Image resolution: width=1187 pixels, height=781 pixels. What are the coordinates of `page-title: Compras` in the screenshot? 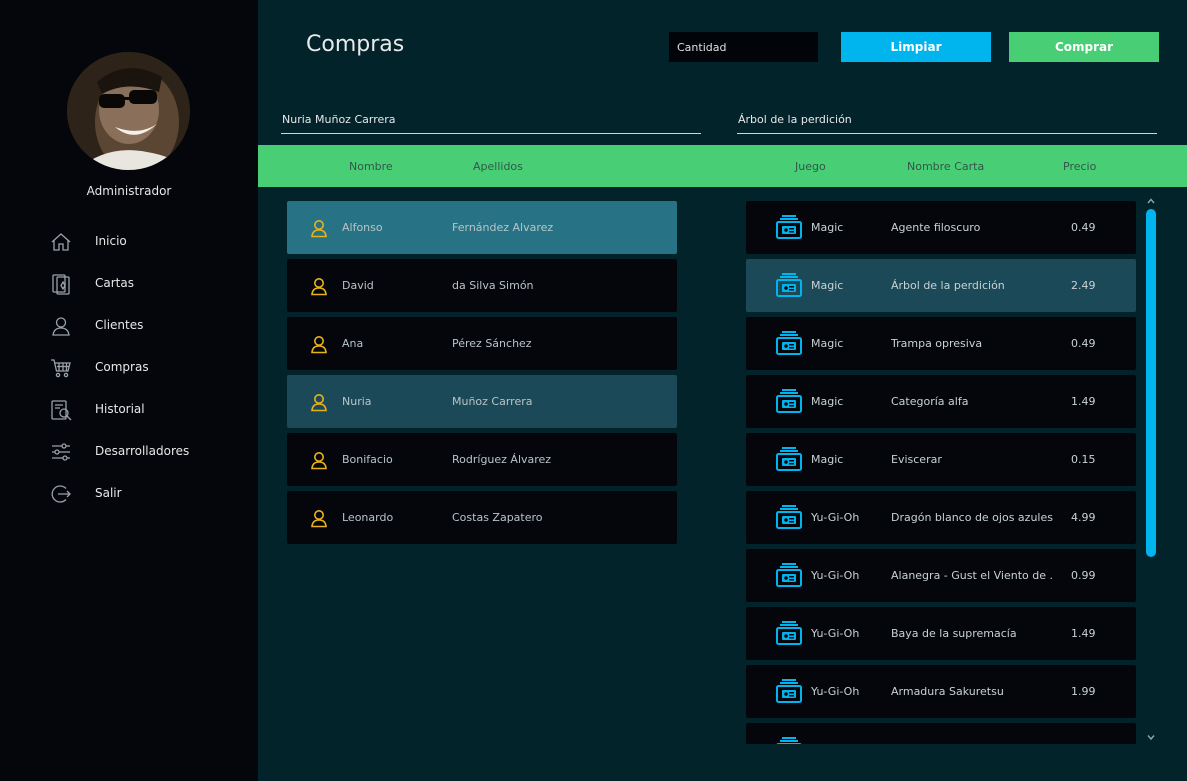 It's located at (355, 44).